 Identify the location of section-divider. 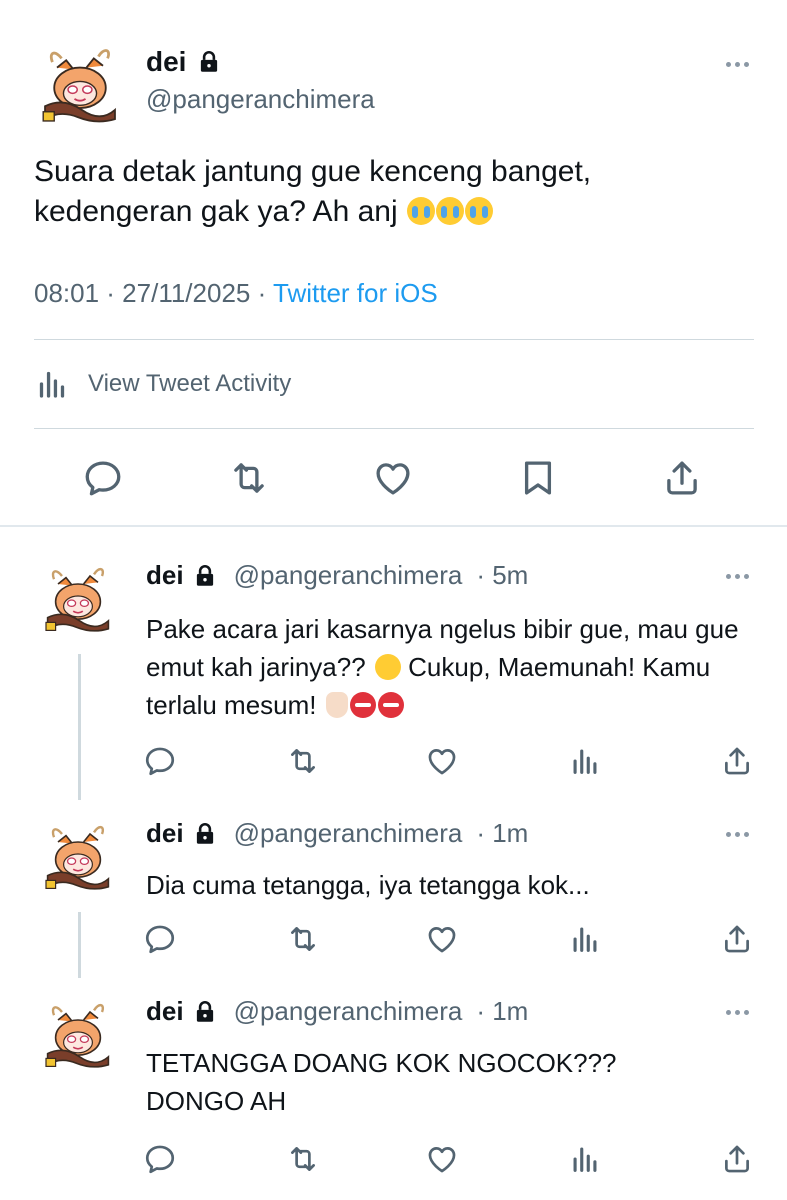
(393, 526).